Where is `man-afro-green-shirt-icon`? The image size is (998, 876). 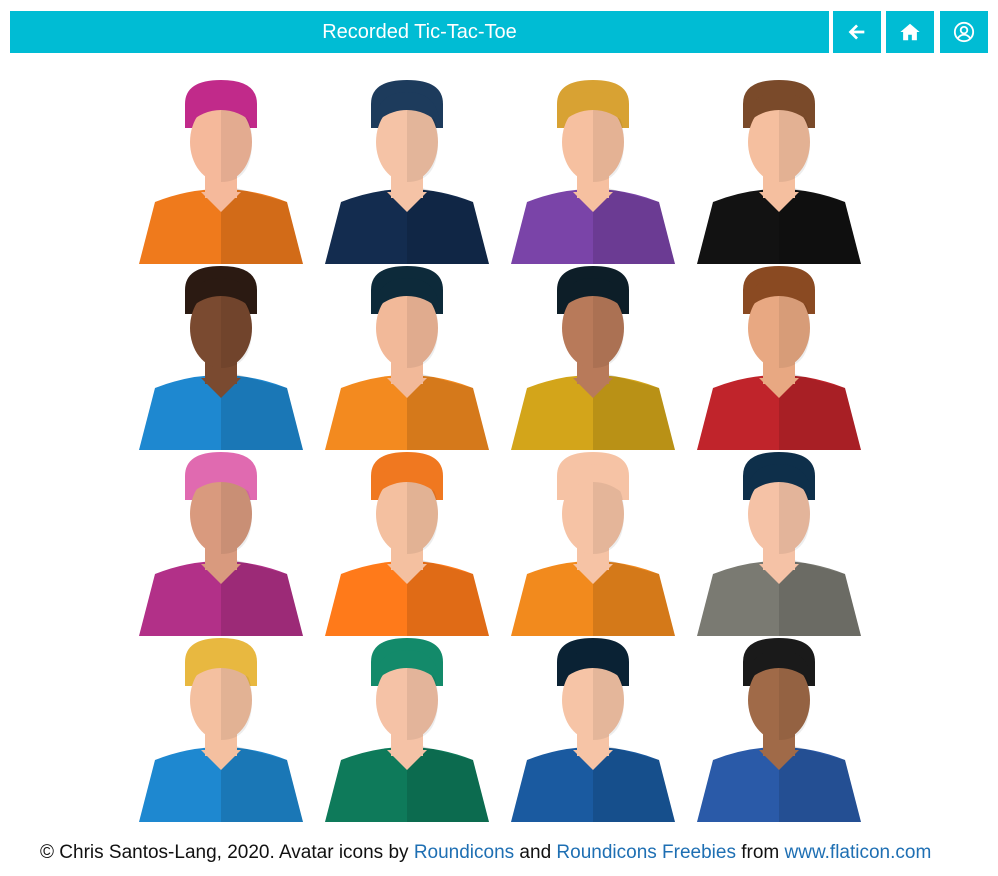
man-afro-green-shirt-icon is located at coordinates (779, 730).